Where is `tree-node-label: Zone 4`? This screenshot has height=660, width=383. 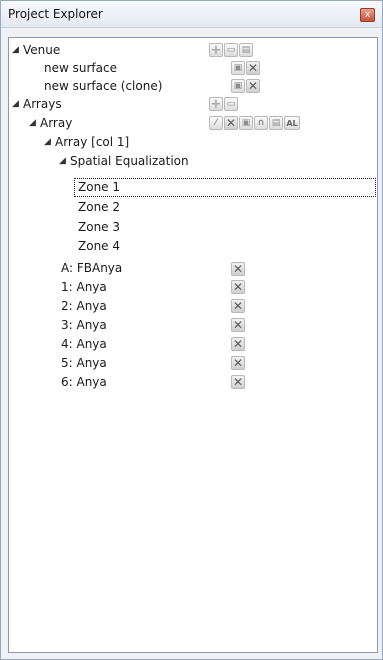
tree-node-label: Zone 4 is located at coordinates (99, 246).